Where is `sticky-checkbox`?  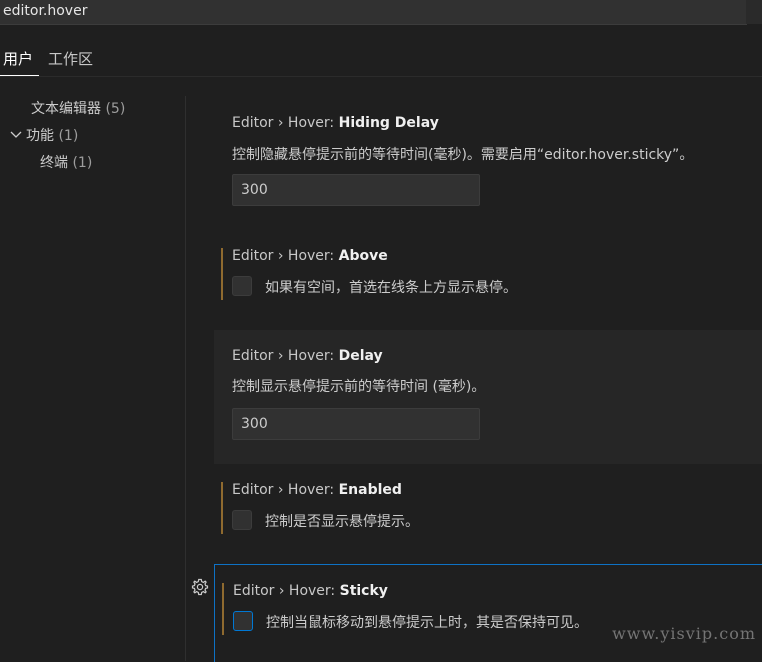 sticky-checkbox is located at coordinates (243, 621).